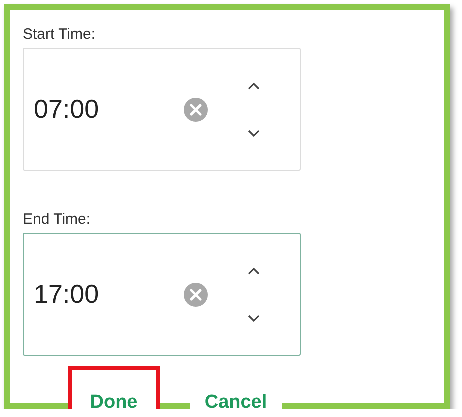 This screenshot has height=417, width=462. I want to click on field-label: Start Time:, so click(60, 35).